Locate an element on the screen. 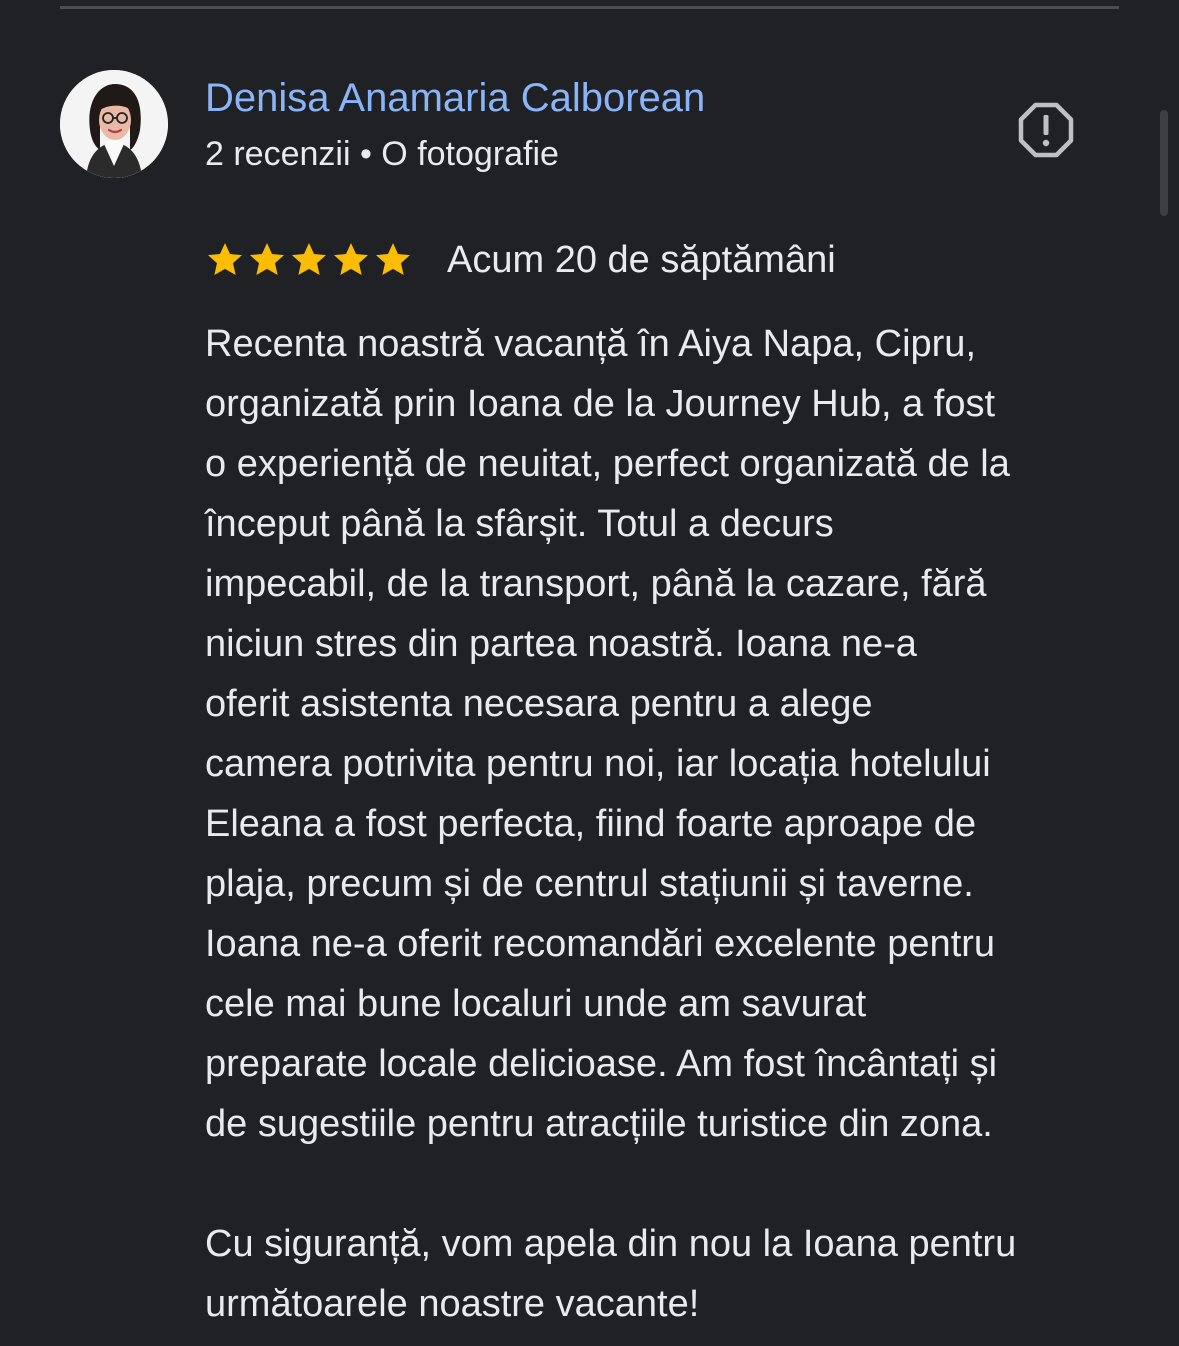  top-divider is located at coordinates (589, 7).